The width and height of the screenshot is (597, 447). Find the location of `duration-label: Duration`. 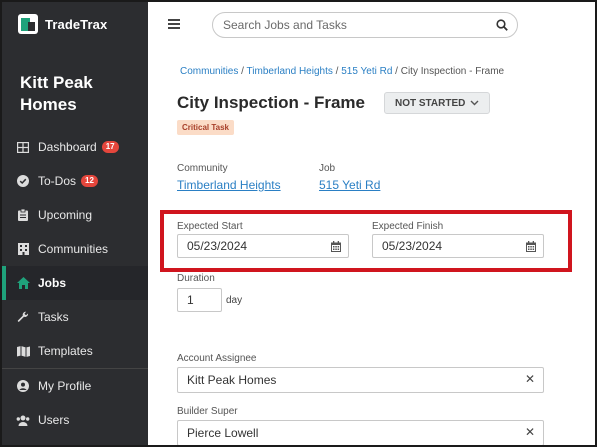

duration-label: Duration is located at coordinates (196, 278).